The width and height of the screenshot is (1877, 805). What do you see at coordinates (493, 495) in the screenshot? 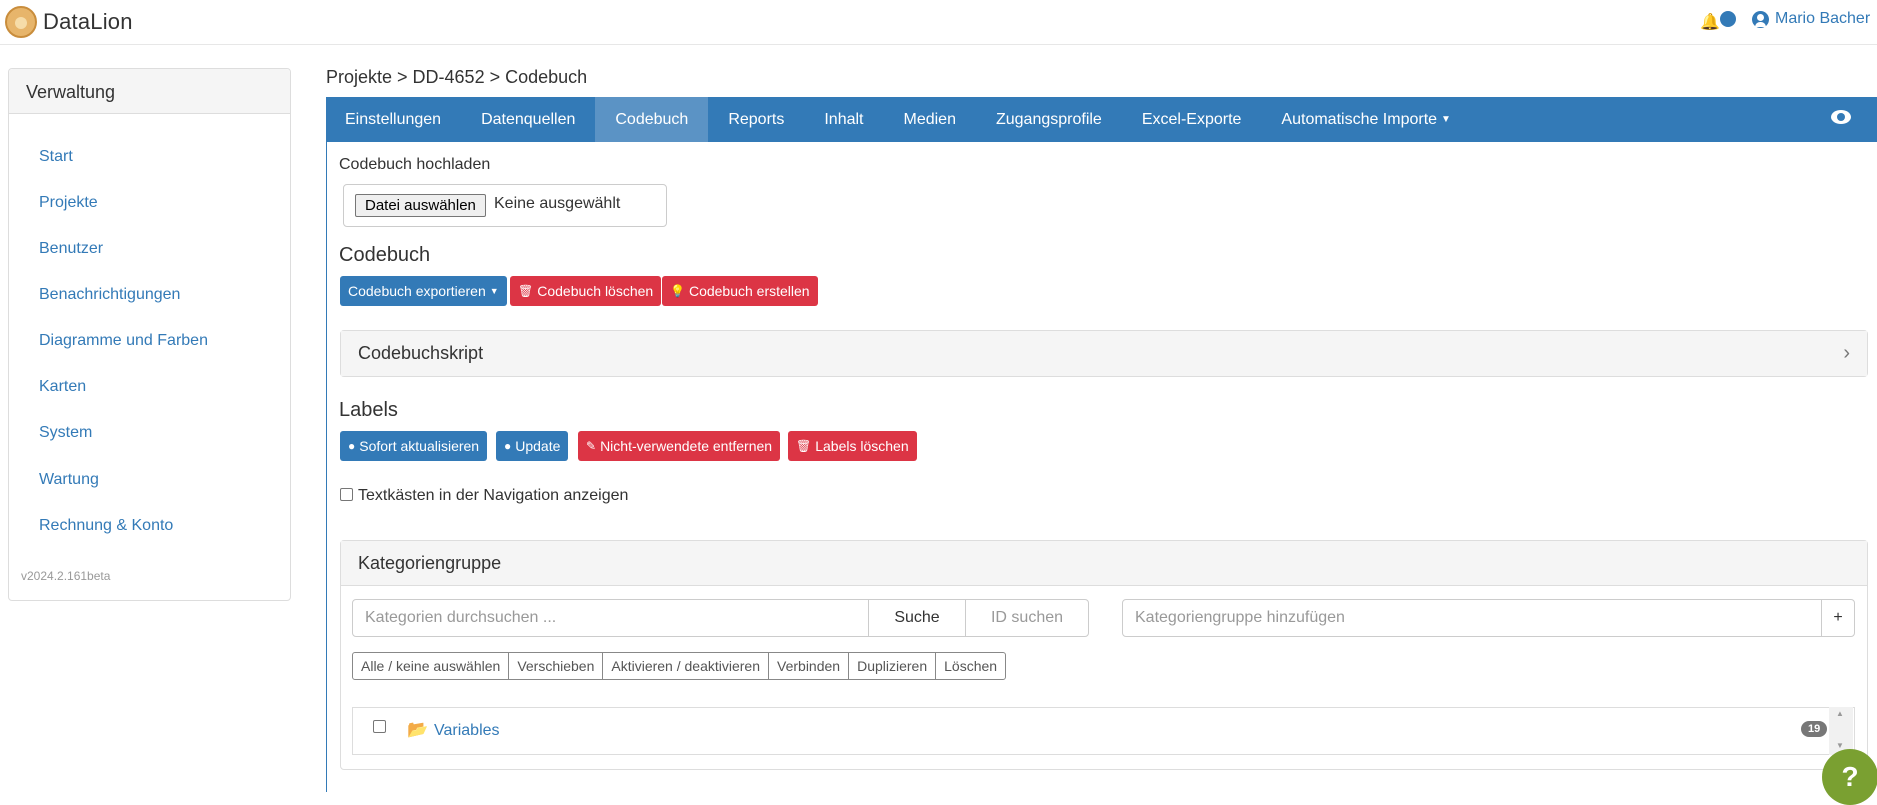
I see `textbox-nav-label: Textkästen in der Navigation anzeigen` at bounding box center [493, 495].